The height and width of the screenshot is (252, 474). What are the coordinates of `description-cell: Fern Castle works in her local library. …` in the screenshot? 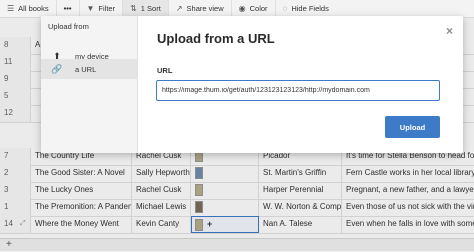 It's located at (408, 173).